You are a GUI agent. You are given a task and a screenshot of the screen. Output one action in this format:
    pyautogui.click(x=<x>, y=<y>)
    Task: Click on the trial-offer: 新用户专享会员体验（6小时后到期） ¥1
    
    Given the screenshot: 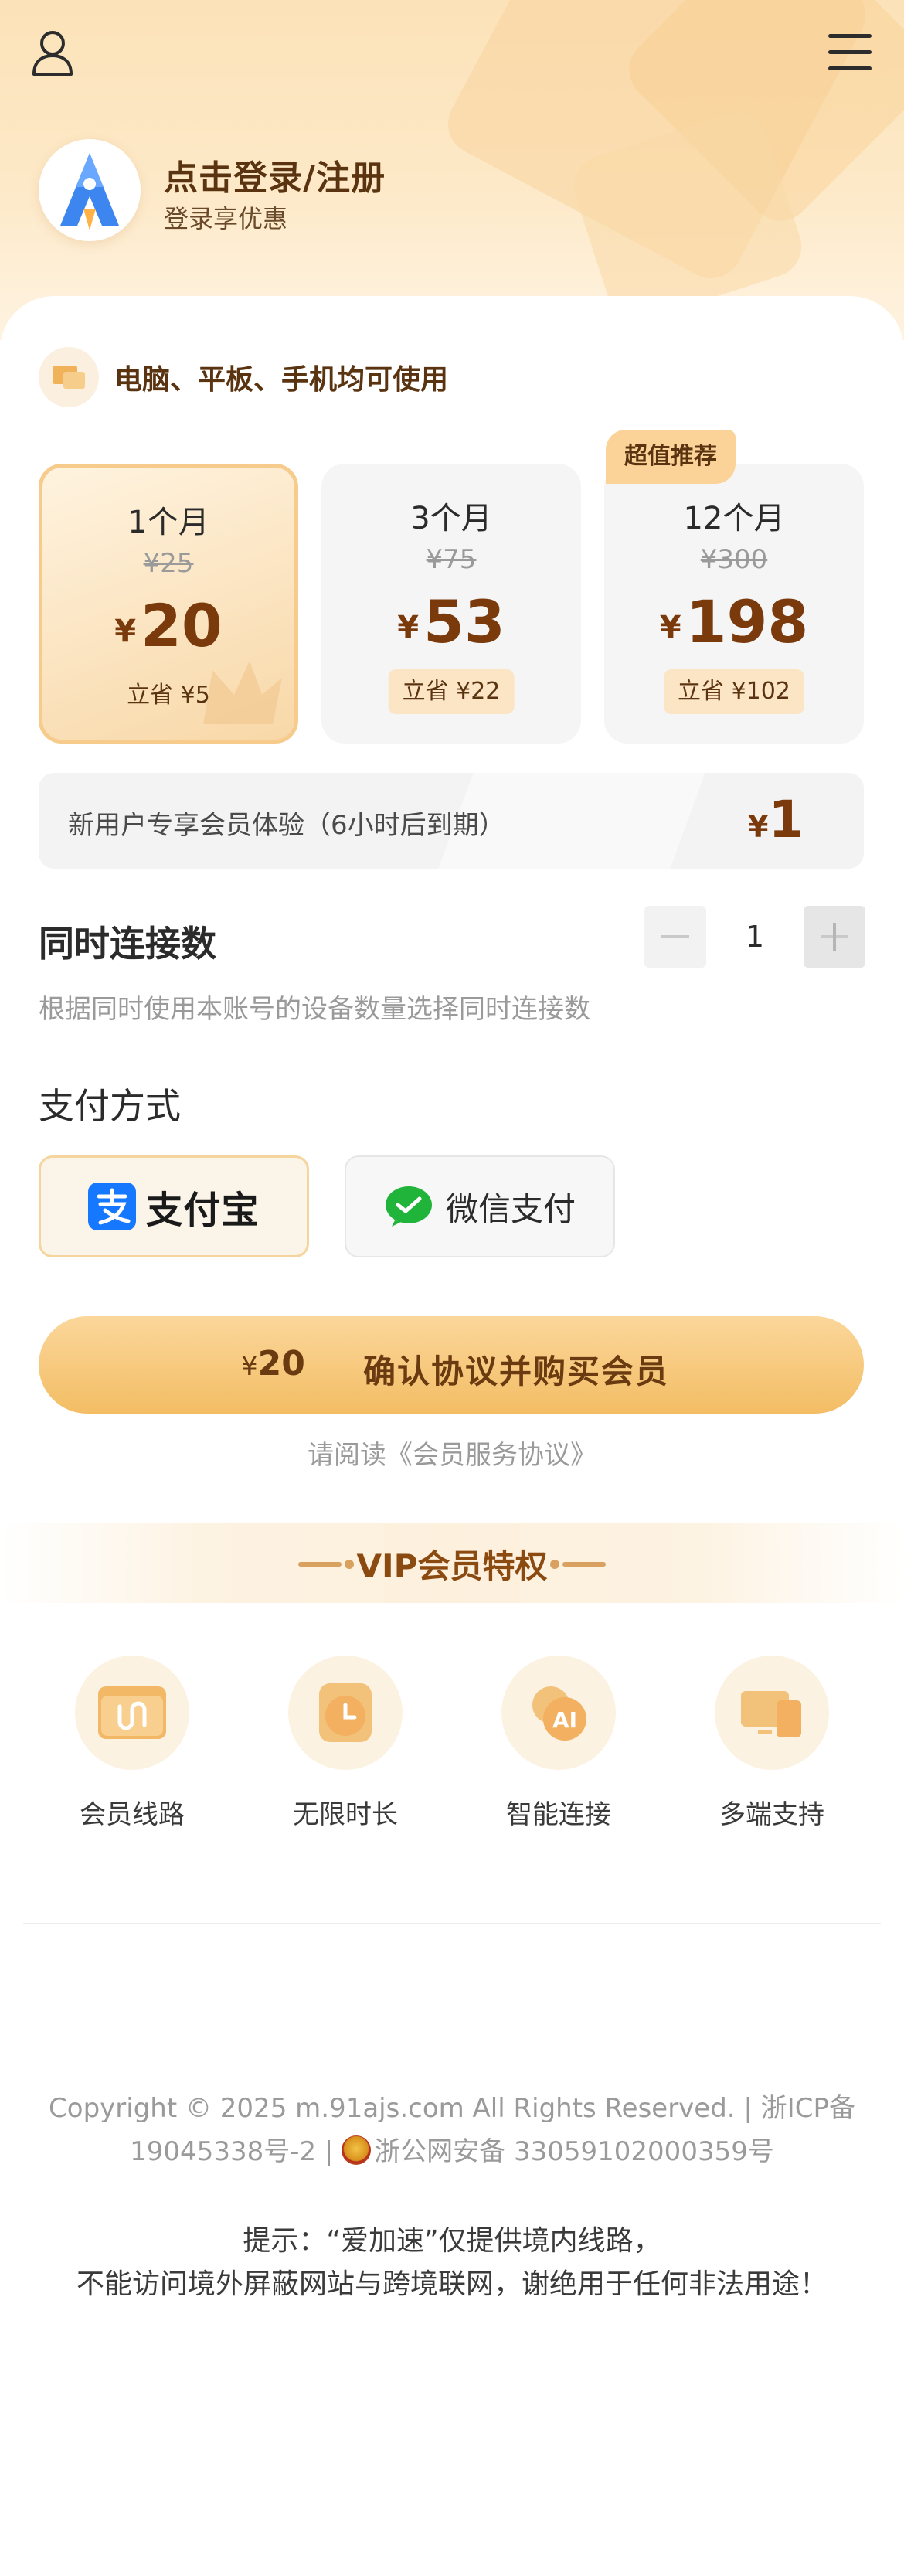 What is the action you would take?
    pyautogui.click(x=451, y=821)
    